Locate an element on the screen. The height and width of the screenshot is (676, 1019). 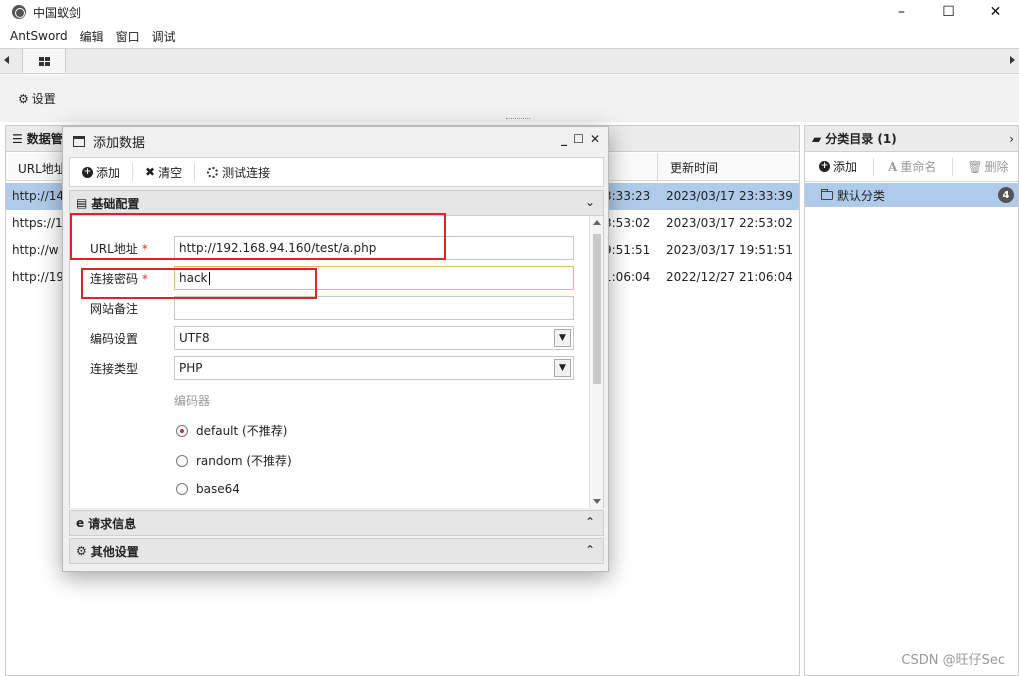
antsword-logo-icon is located at coordinates (19, 12).